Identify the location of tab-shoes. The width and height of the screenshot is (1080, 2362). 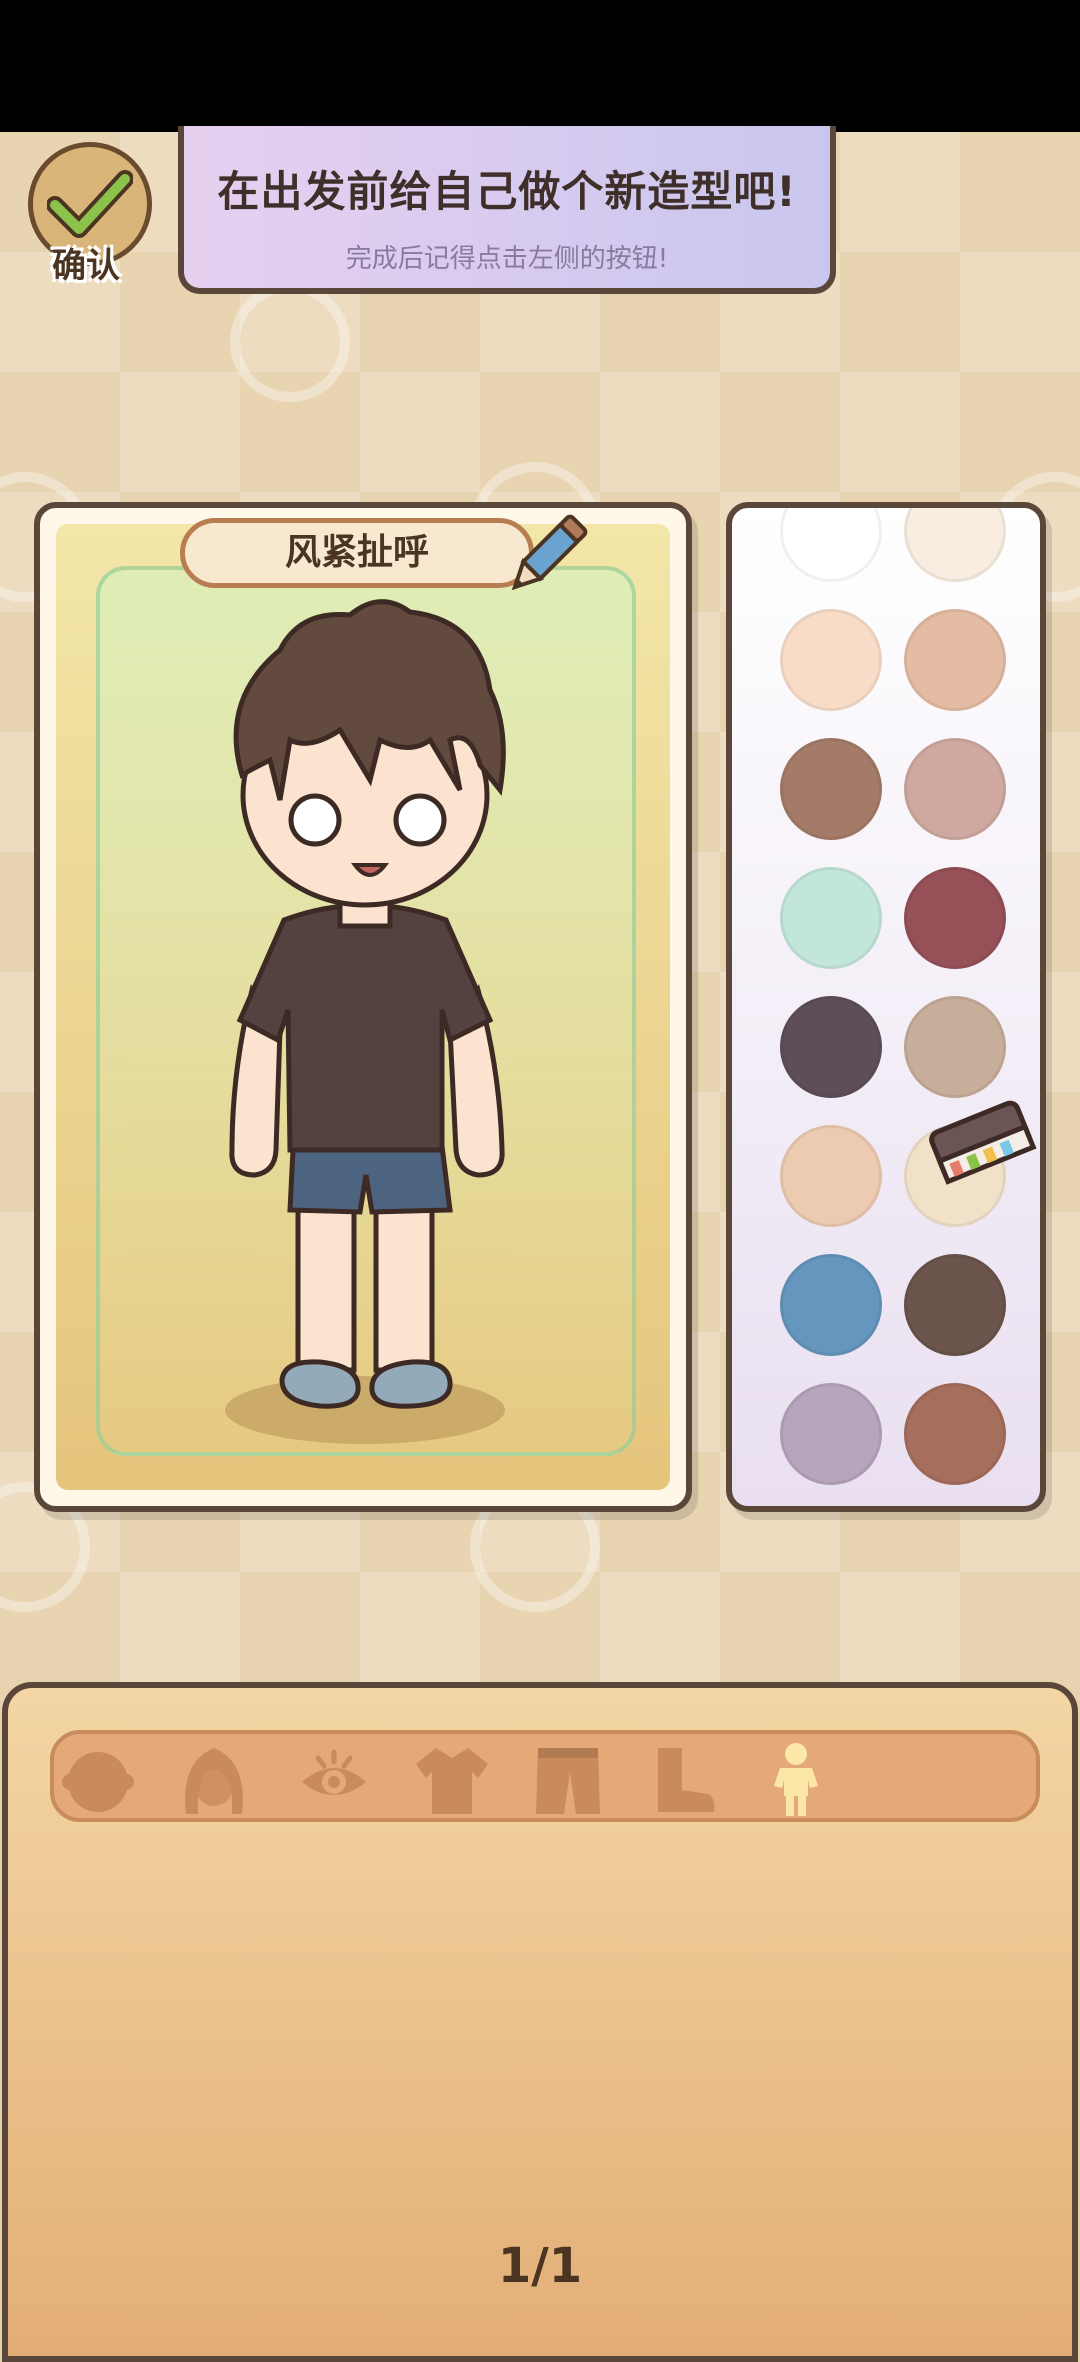
(682, 1780).